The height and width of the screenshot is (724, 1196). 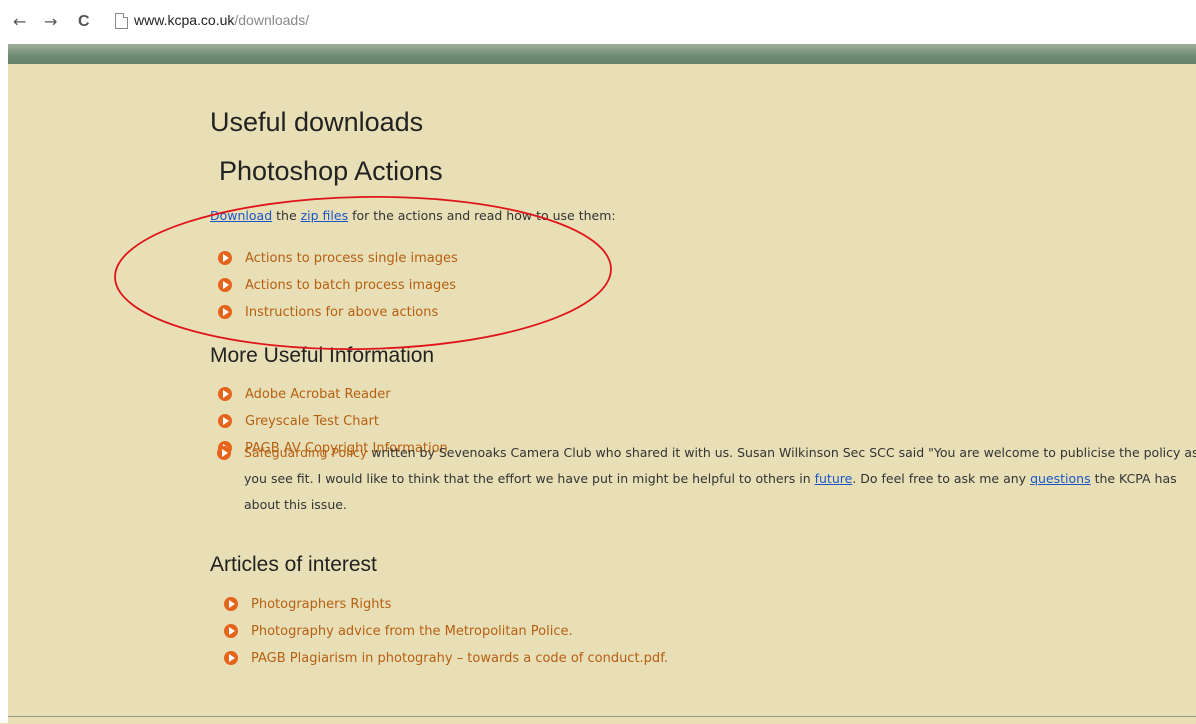 What do you see at coordinates (221, 20) in the screenshot?
I see `url-text: www.kcpa.co.uk/downloads/` at bounding box center [221, 20].